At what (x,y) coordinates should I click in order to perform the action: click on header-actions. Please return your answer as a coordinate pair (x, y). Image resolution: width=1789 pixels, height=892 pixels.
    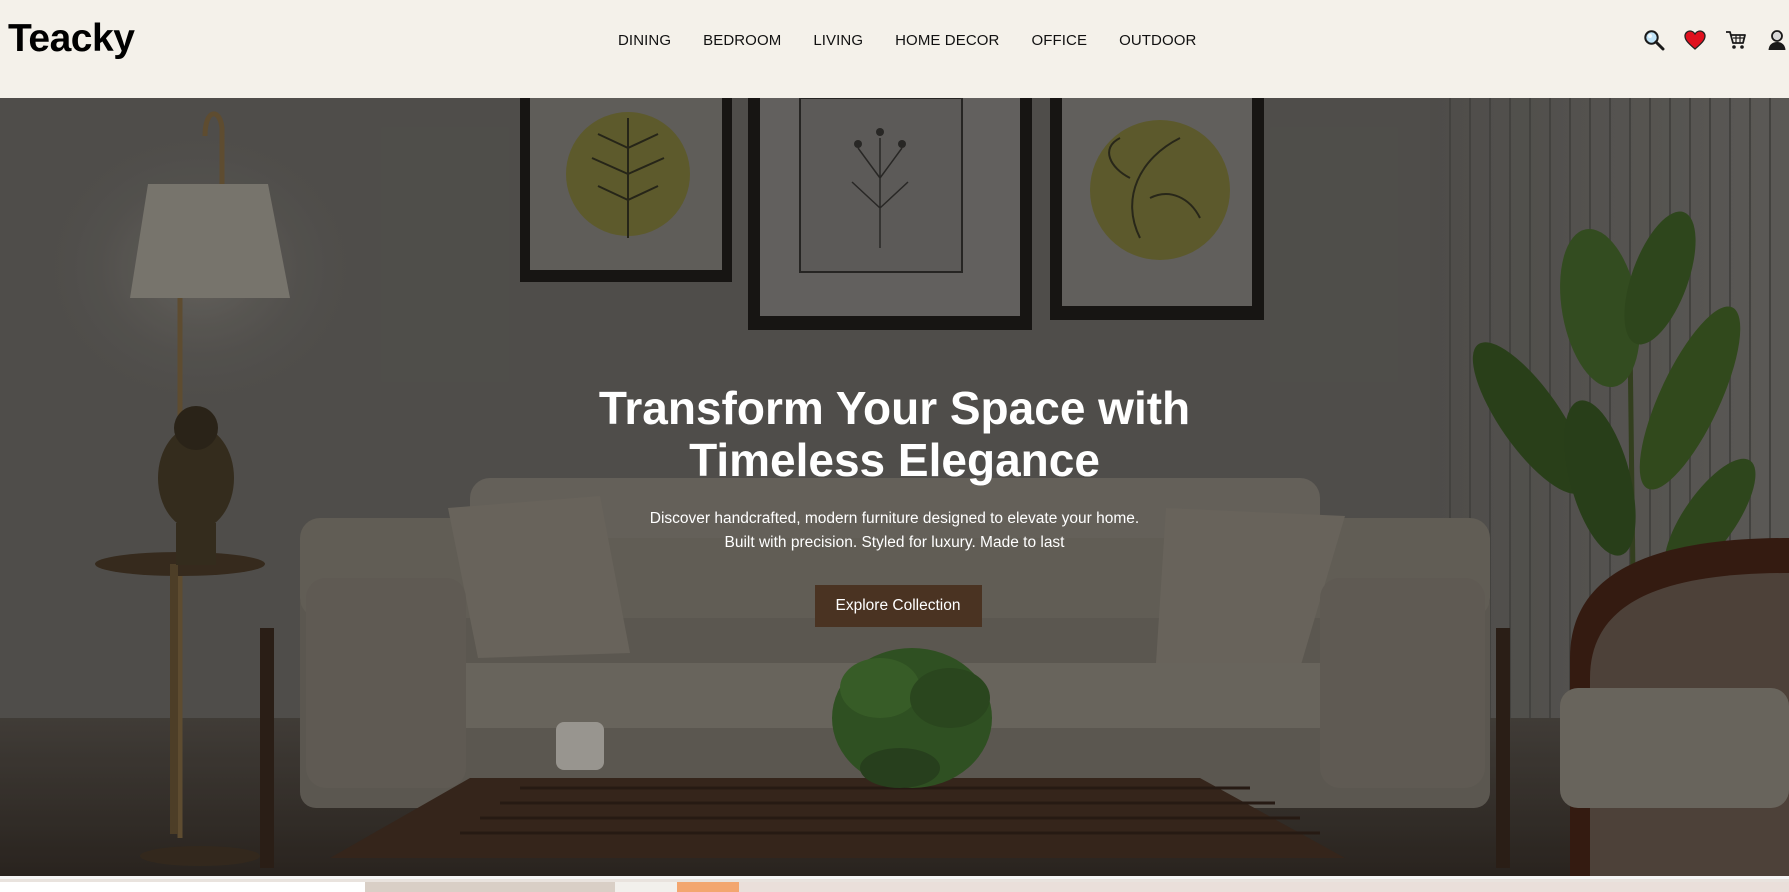
    Looking at the image, I should click on (1707, 40).